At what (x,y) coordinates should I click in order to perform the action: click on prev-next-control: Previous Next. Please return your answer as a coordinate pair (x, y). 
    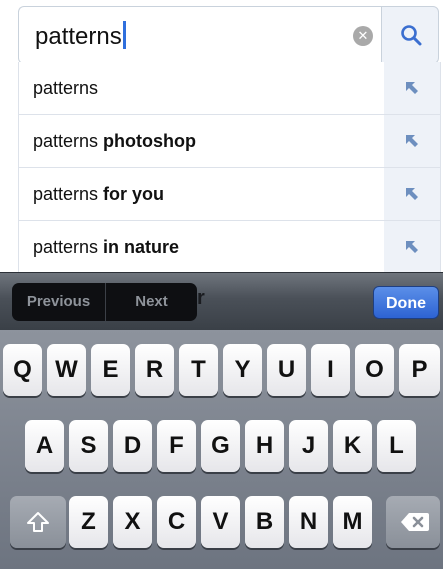
    Looking at the image, I should click on (104, 302).